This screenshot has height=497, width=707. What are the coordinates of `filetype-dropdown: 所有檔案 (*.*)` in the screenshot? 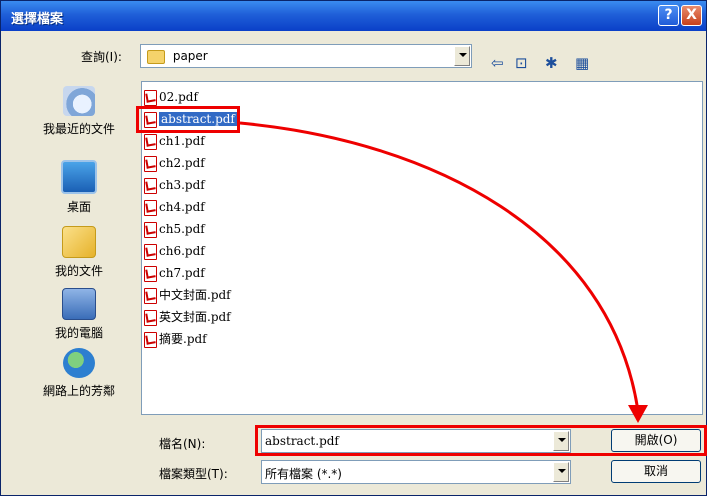 It's located at (416, 472).